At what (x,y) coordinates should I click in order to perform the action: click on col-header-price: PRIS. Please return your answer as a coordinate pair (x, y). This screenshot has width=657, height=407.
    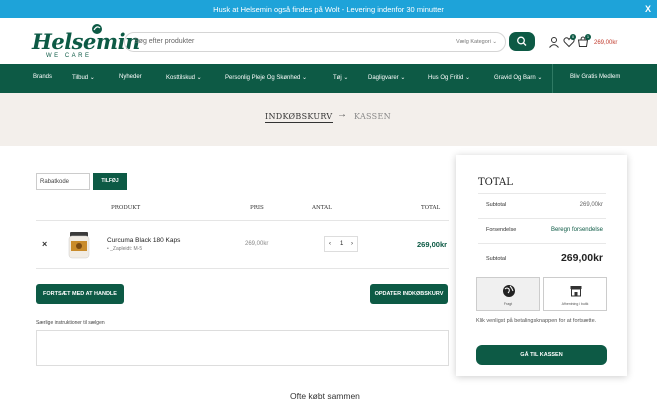
    Looking at the image, I should click on (257, 208).